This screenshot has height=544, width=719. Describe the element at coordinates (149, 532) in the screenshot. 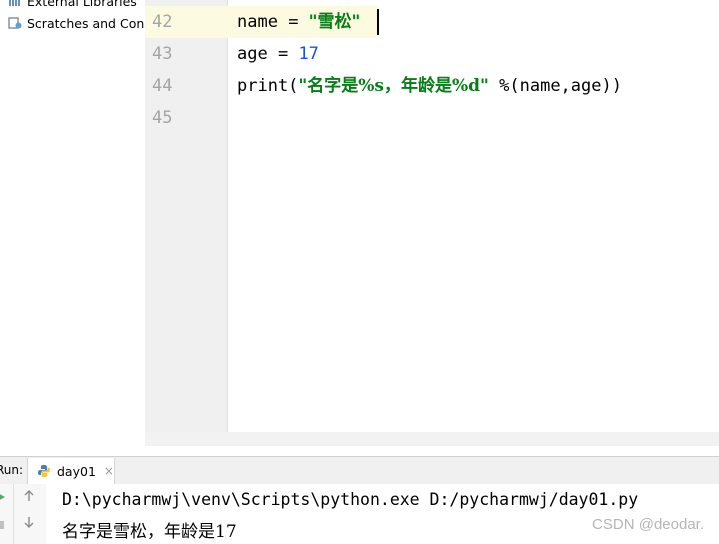

I see `console-output-line: 名字是雪松，年龄是17` at that location.